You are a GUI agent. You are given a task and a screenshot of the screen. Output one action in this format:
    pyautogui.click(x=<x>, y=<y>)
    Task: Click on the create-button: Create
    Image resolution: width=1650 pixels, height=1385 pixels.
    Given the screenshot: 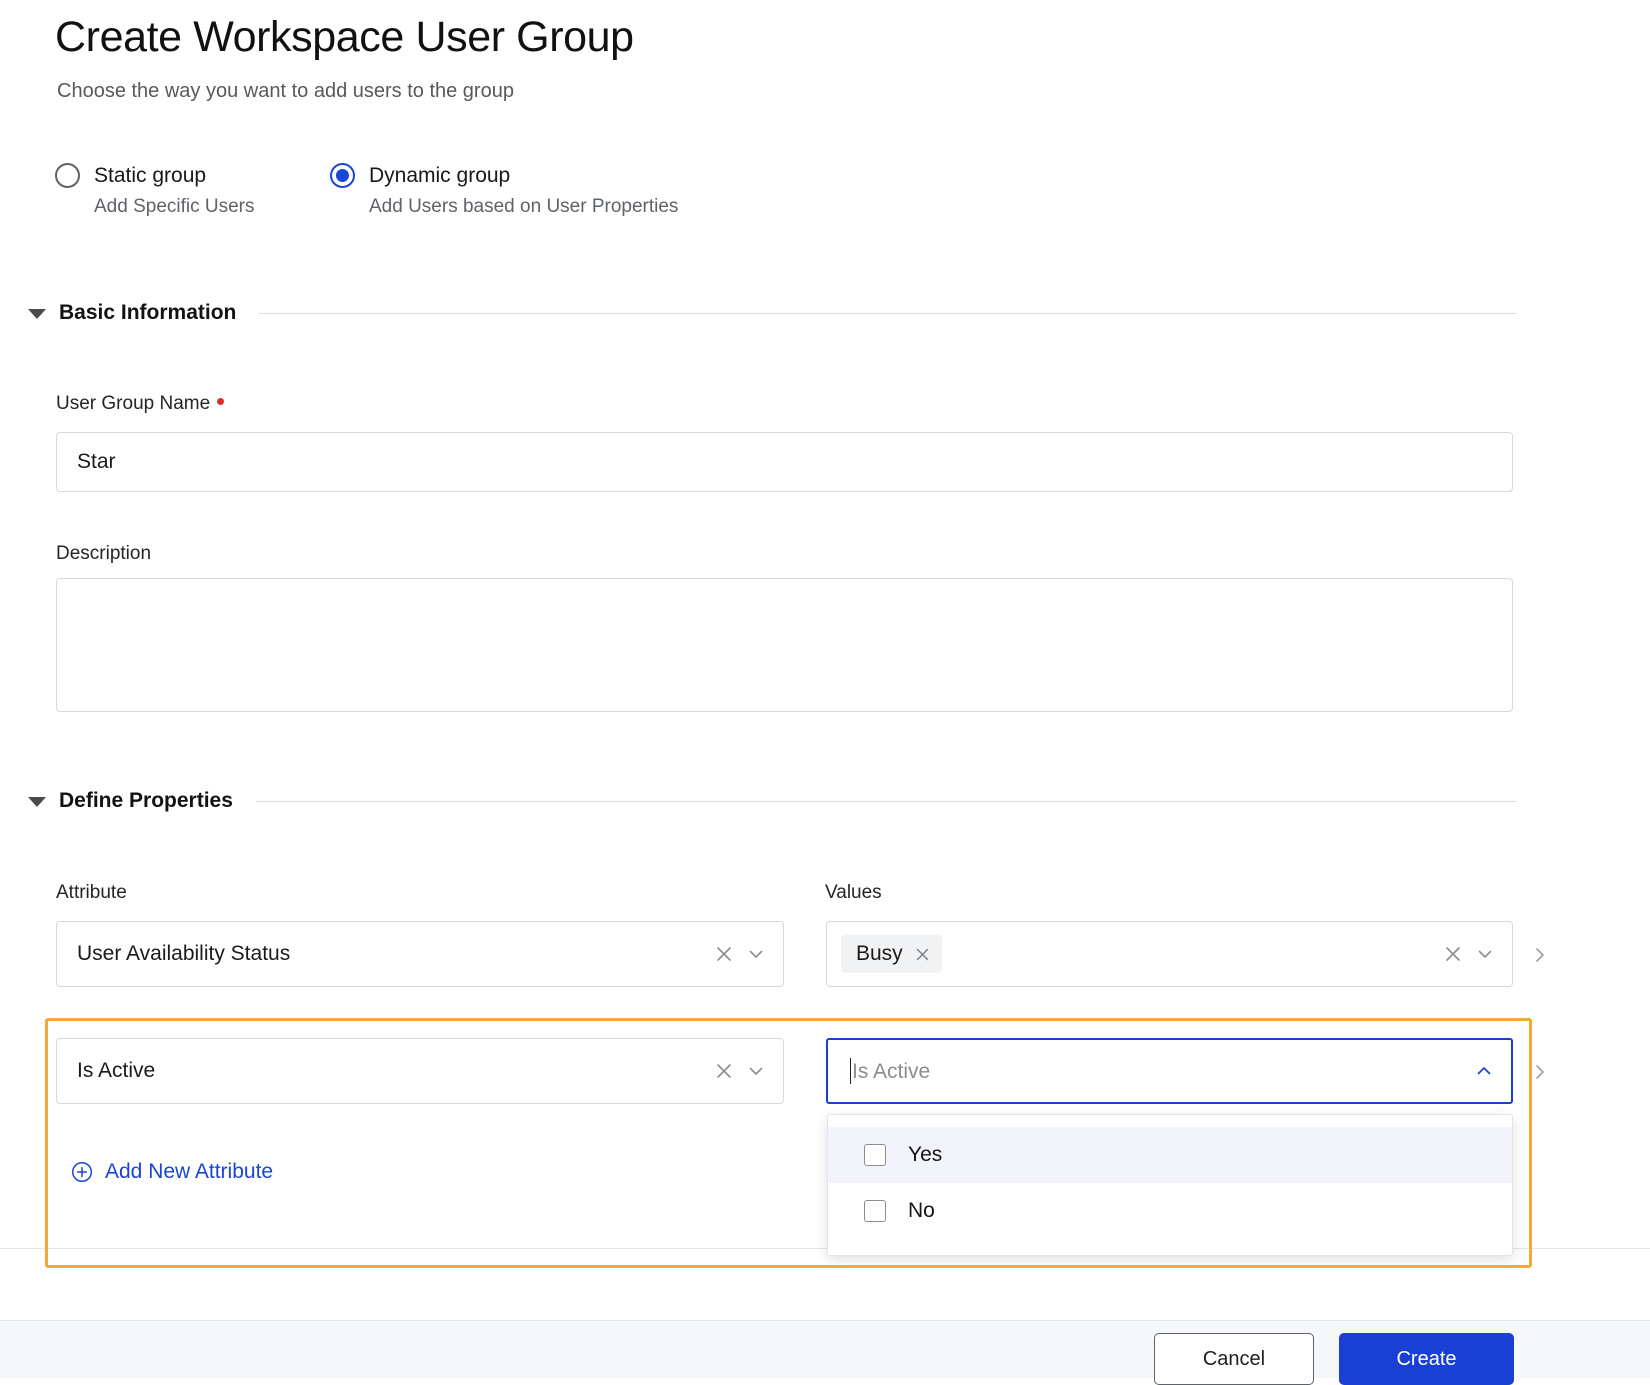 What is the action you would take?
    pyautogui.click(x=1426, y=1359)
    